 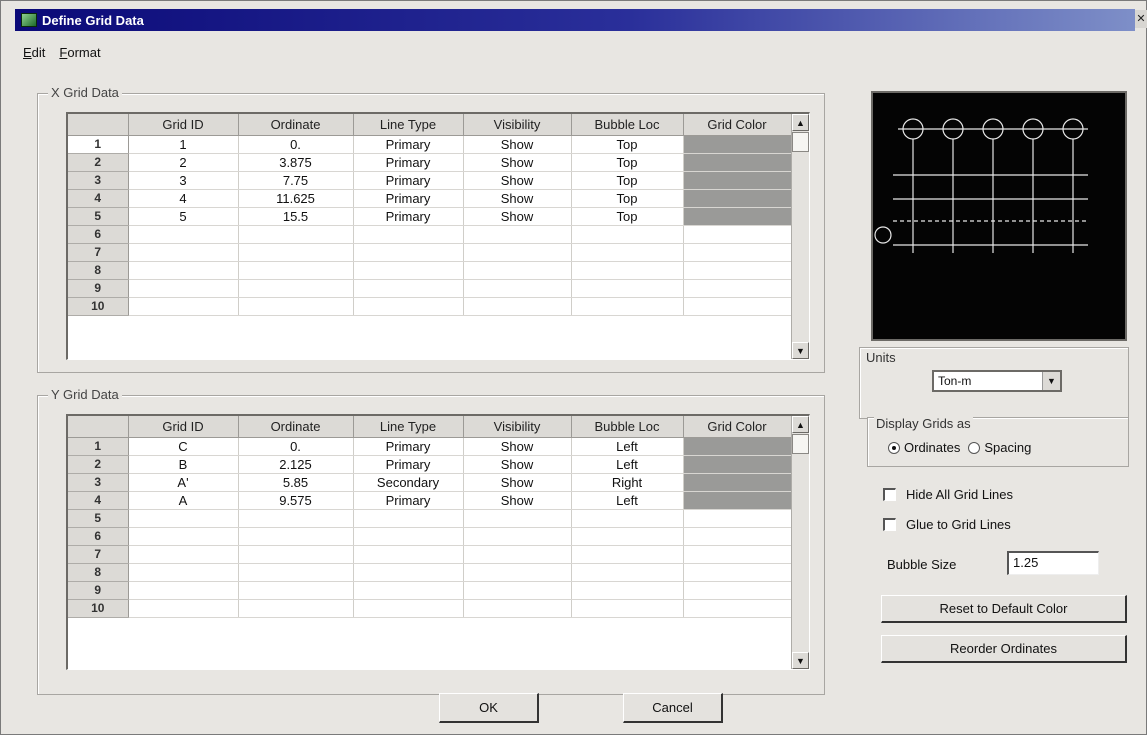 I want to click on bubble-loc-cell: Right, so click(x=627, y=482).